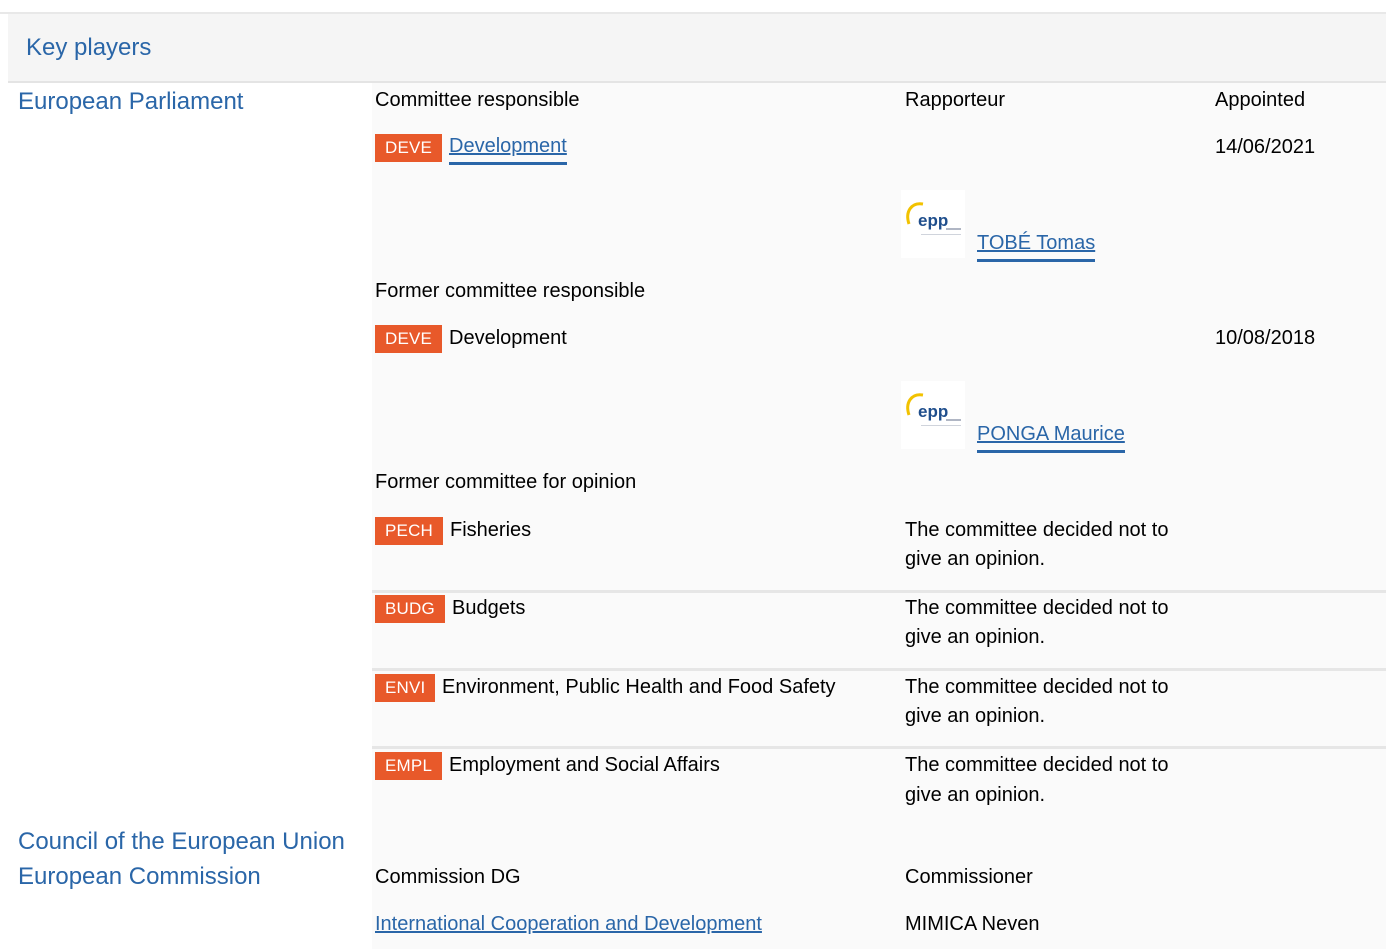 The image size is (1386, 949). Describe the element at coordinates (409, 531) in the screenshot. I see `committee-code-badge: PECH` at that location.